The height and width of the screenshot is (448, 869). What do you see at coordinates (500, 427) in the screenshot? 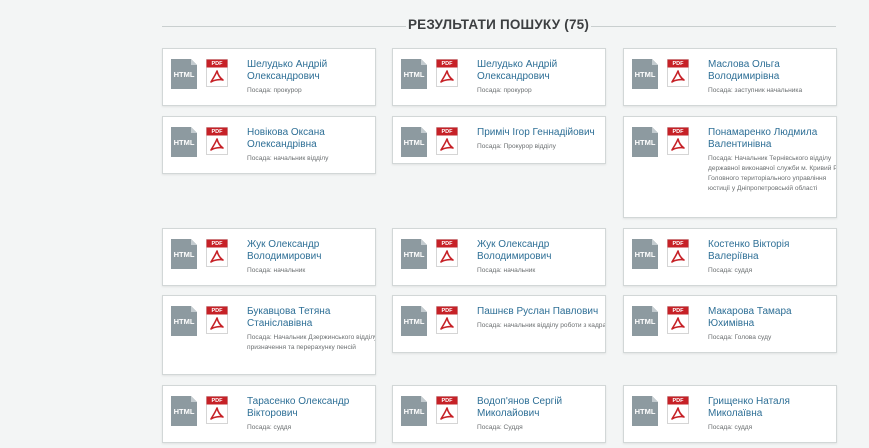
I see `person-position: Посада: Суддя` at bounding box center [500, 427].